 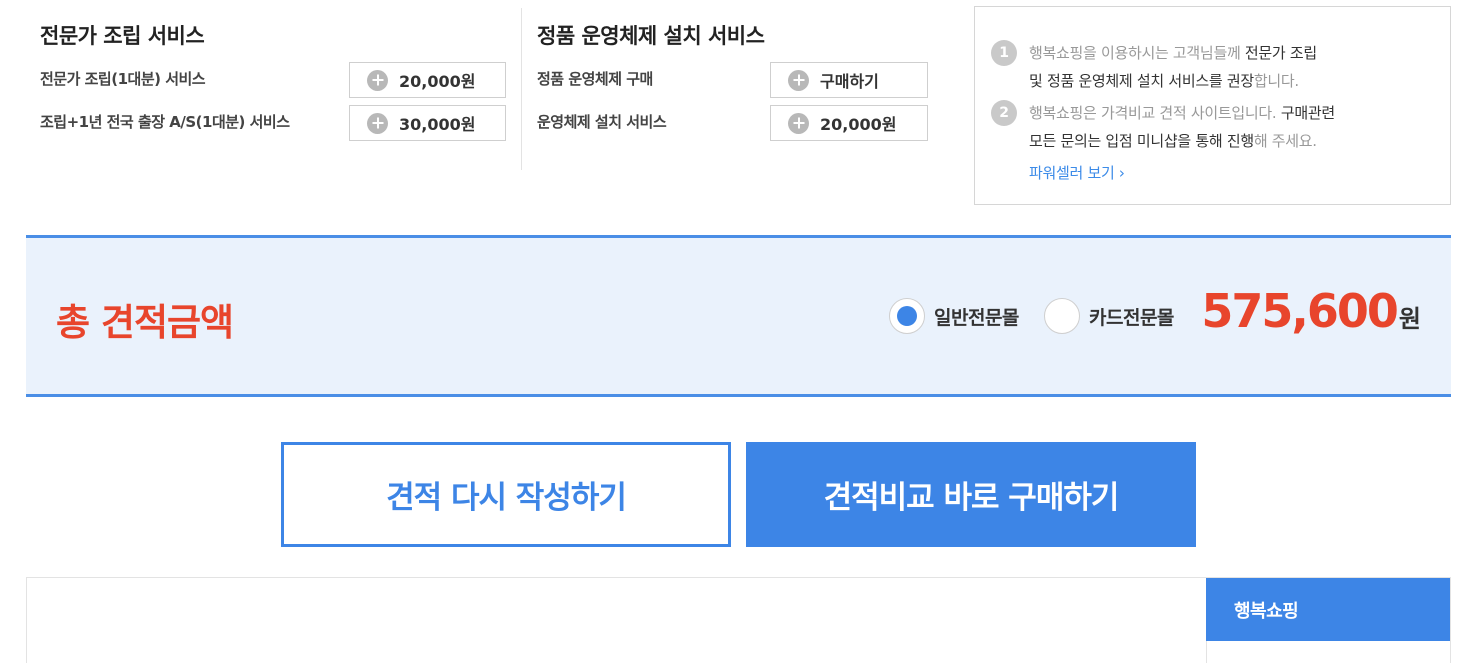 I want to click on radio-general-mall-label: 일반전문몰, so click(x=976, y=317).